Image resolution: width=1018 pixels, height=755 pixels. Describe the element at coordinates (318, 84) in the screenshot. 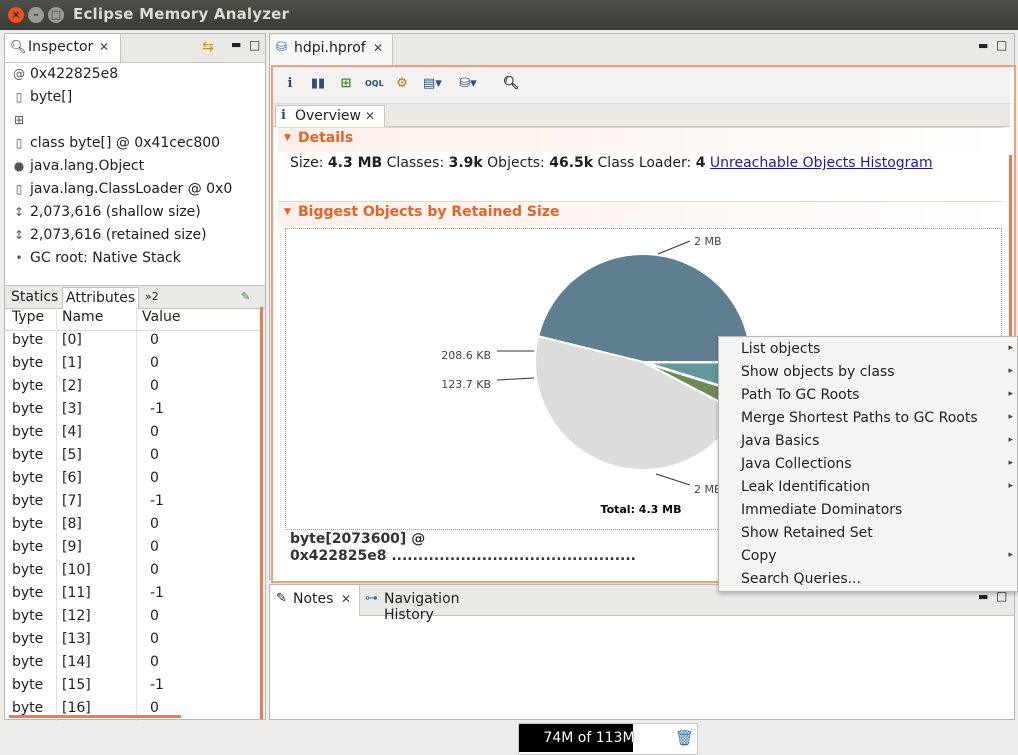

I see `histogram-icon: ▮▮` at that location.